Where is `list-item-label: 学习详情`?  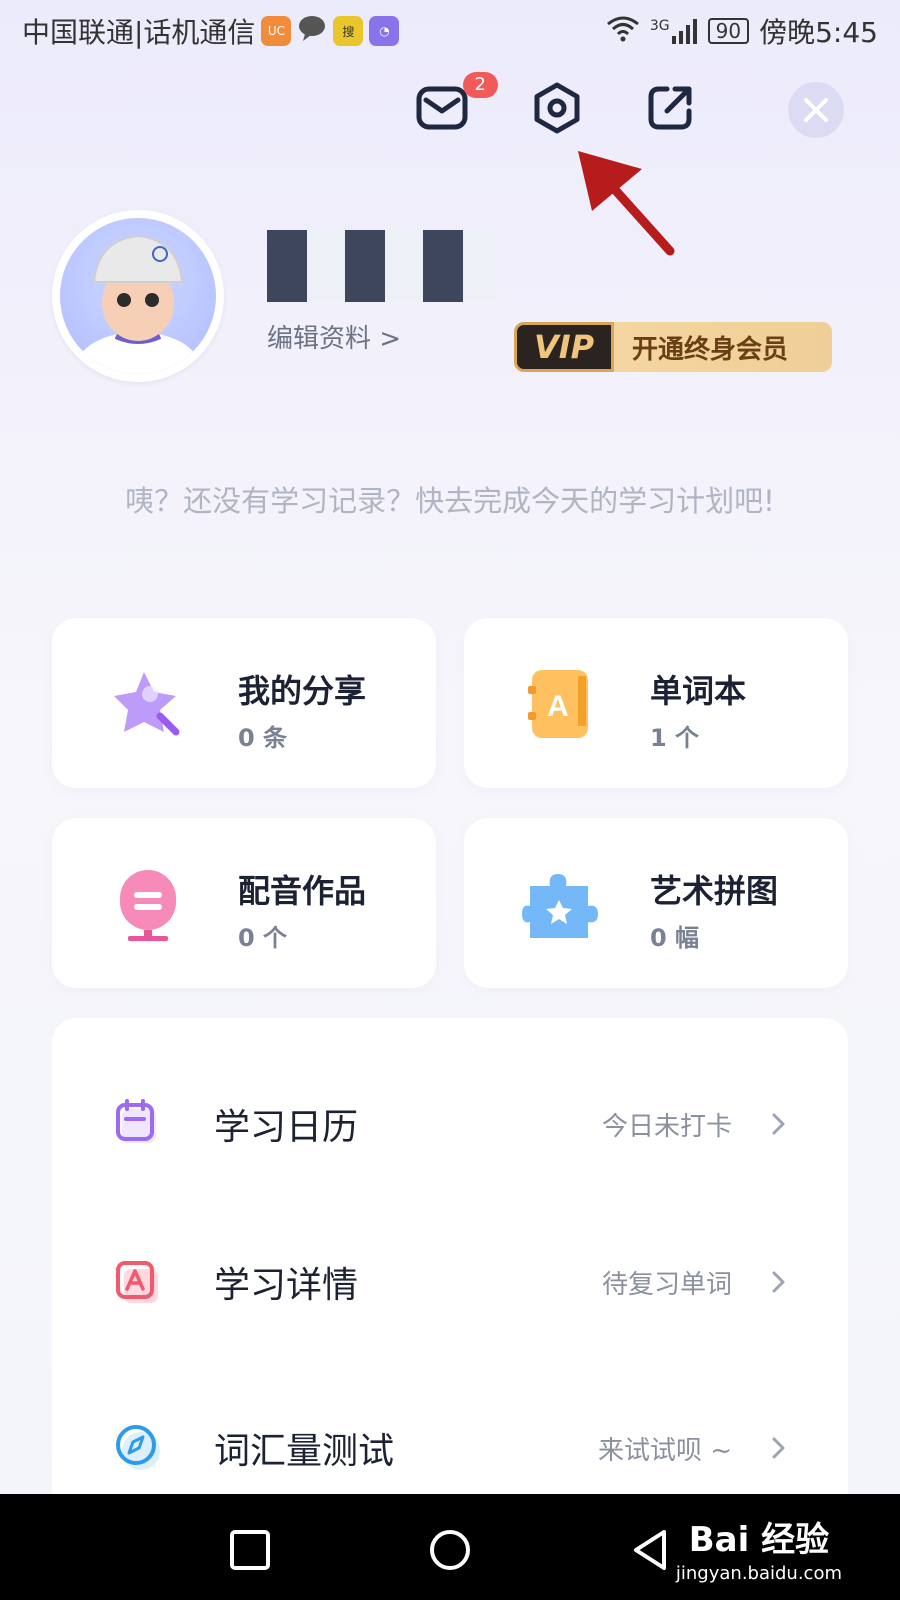 list-item-label: 学习详情 is located at coordinates (286, 1285).